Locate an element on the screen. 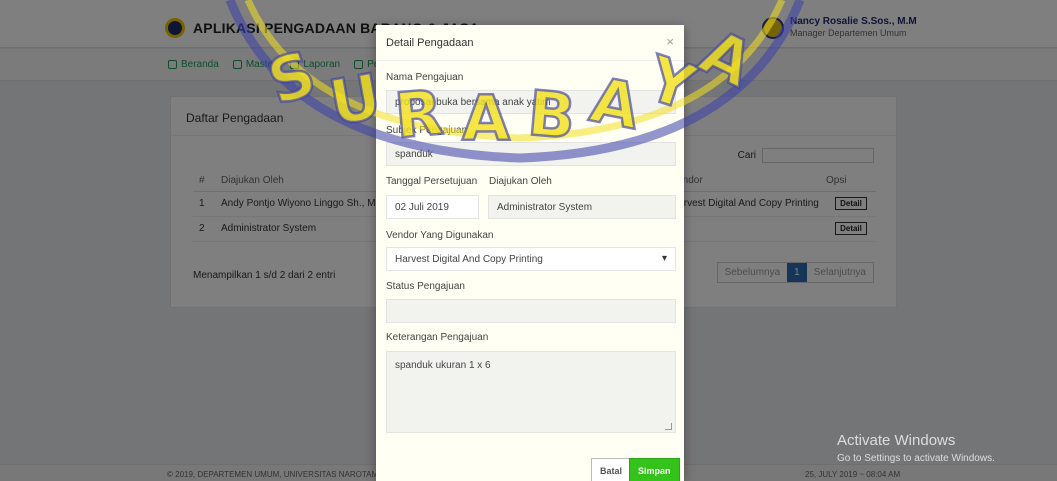 This screenshot has height=481, width=1057. status-label: Status Pengajuan is located at coordinates (425, 286).